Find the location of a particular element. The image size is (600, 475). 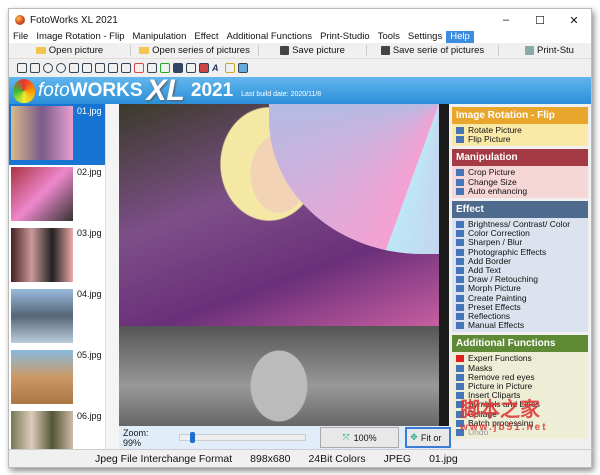

panel-item: Auto enhancing is located at coordinates (520, 191).